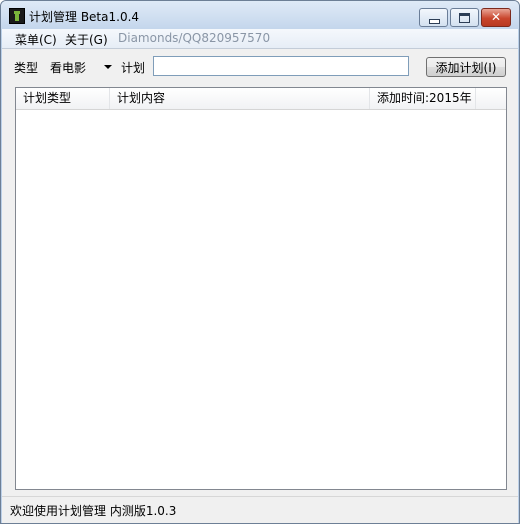 The image size is (520, 524). I want to click on maximize-icon, so click(464, 18).